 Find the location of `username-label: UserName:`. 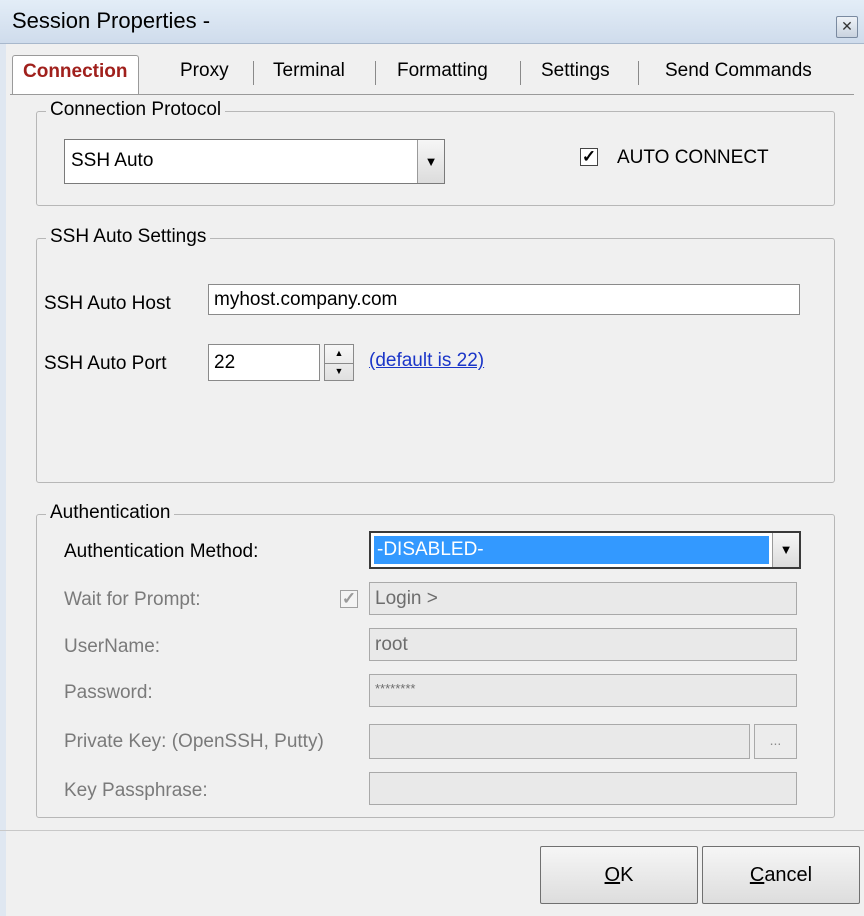

username-label: UserName: is located at coordinates (112, 646).